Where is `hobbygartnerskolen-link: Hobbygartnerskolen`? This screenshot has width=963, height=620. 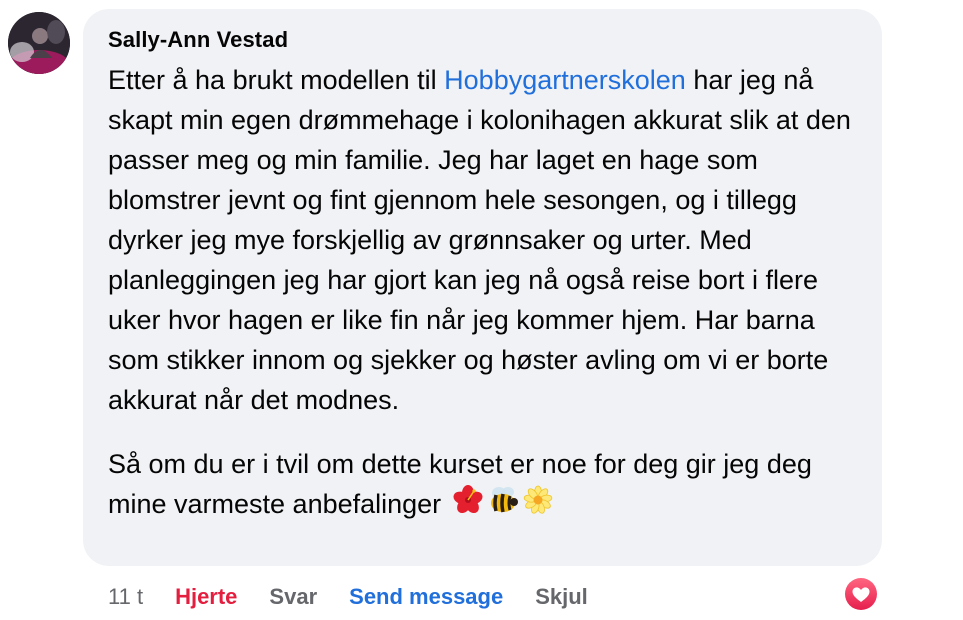 hobbygartnerskolen-link: Hobbygartnerskolen is located at coordinates (565, 80).